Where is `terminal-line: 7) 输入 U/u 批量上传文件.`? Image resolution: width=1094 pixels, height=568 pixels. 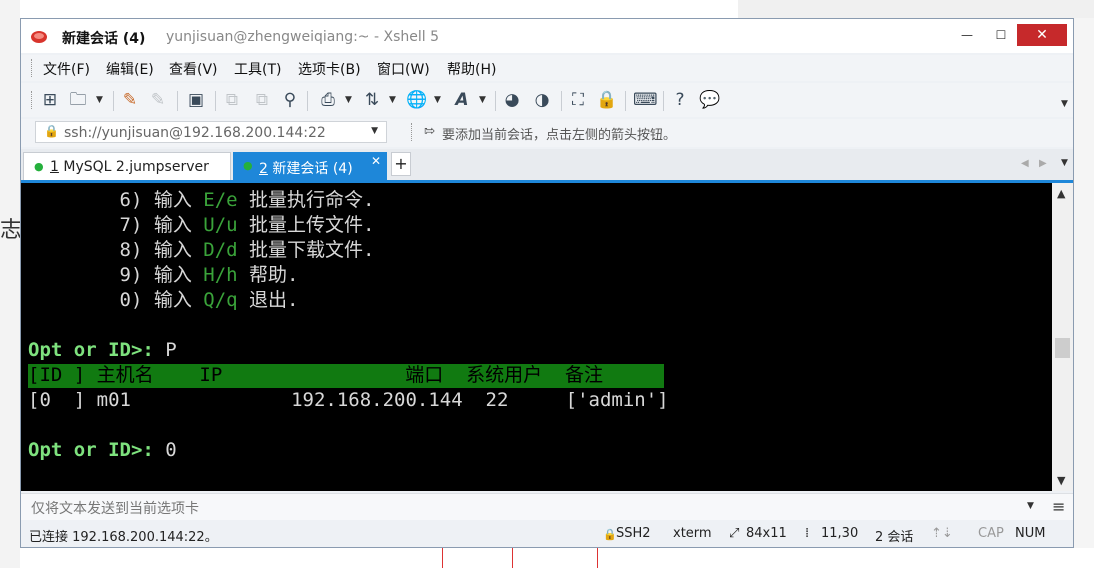 terminal-line: 7) 输入 U/u 批量上传文件. is located at coordinates (247, 225).